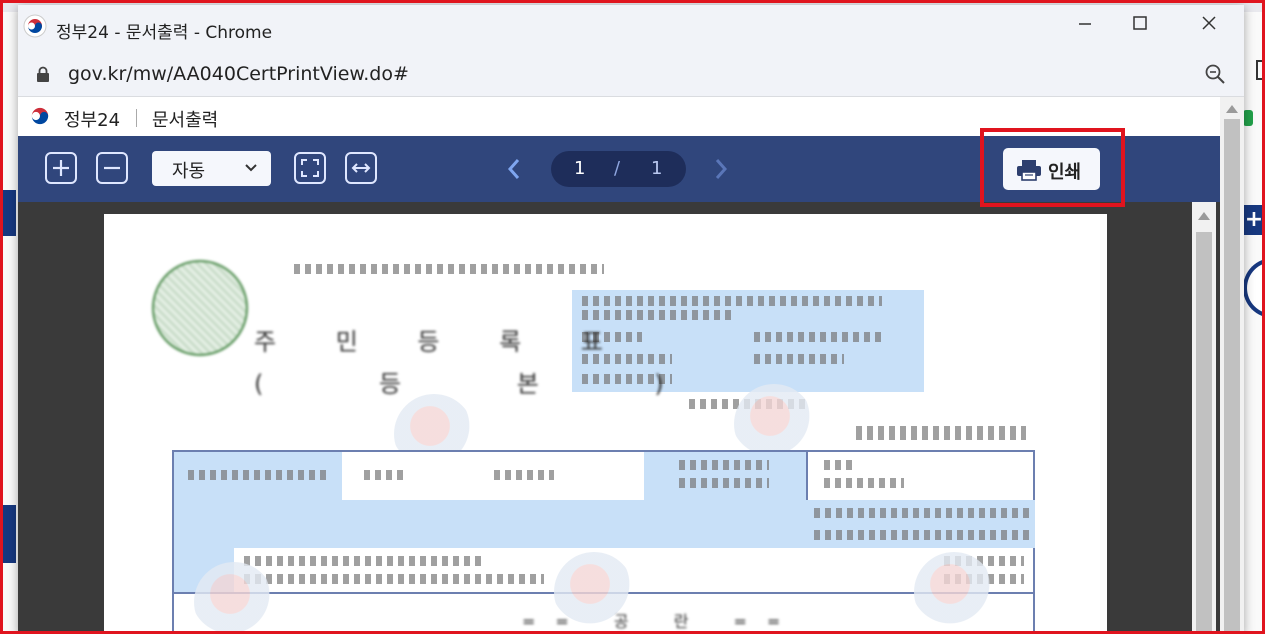 The width and height of the screenshot is (1265, 634). What do you see at coordinates (1254, 288) in the screenshot?
I see `background-circle-icon` at bounding box center [1254, 288].